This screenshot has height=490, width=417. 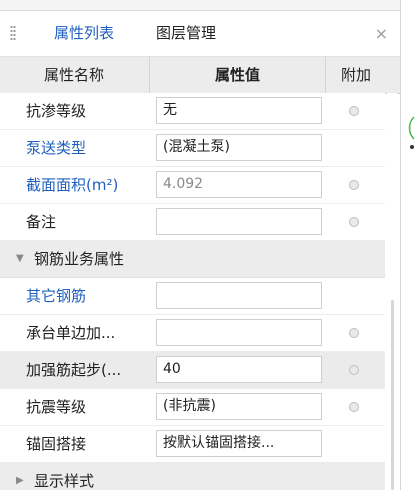 What do you see at coordinates (56, 148) in the screenshot?
I see `row-label: 泵送类型` at bounding box center [56, 148].